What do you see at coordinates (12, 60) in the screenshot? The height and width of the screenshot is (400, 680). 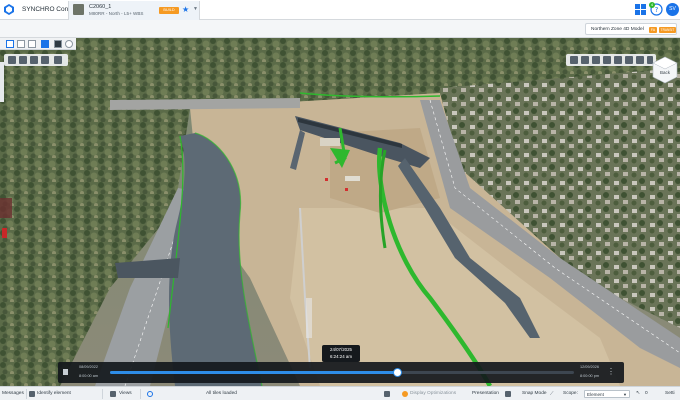 I see `menu-icon` at bounding box center [12, 60].